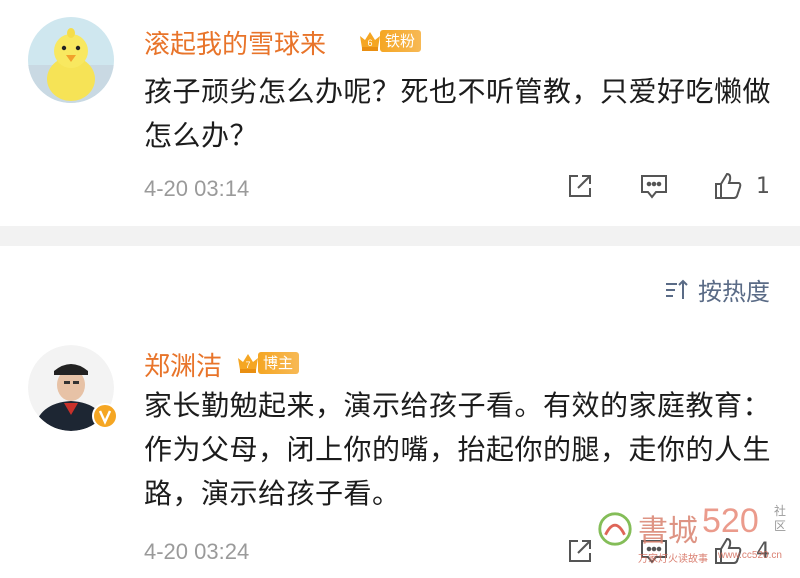  I want to click on watermark-site: www.cc520.cn, so click(750, 555).